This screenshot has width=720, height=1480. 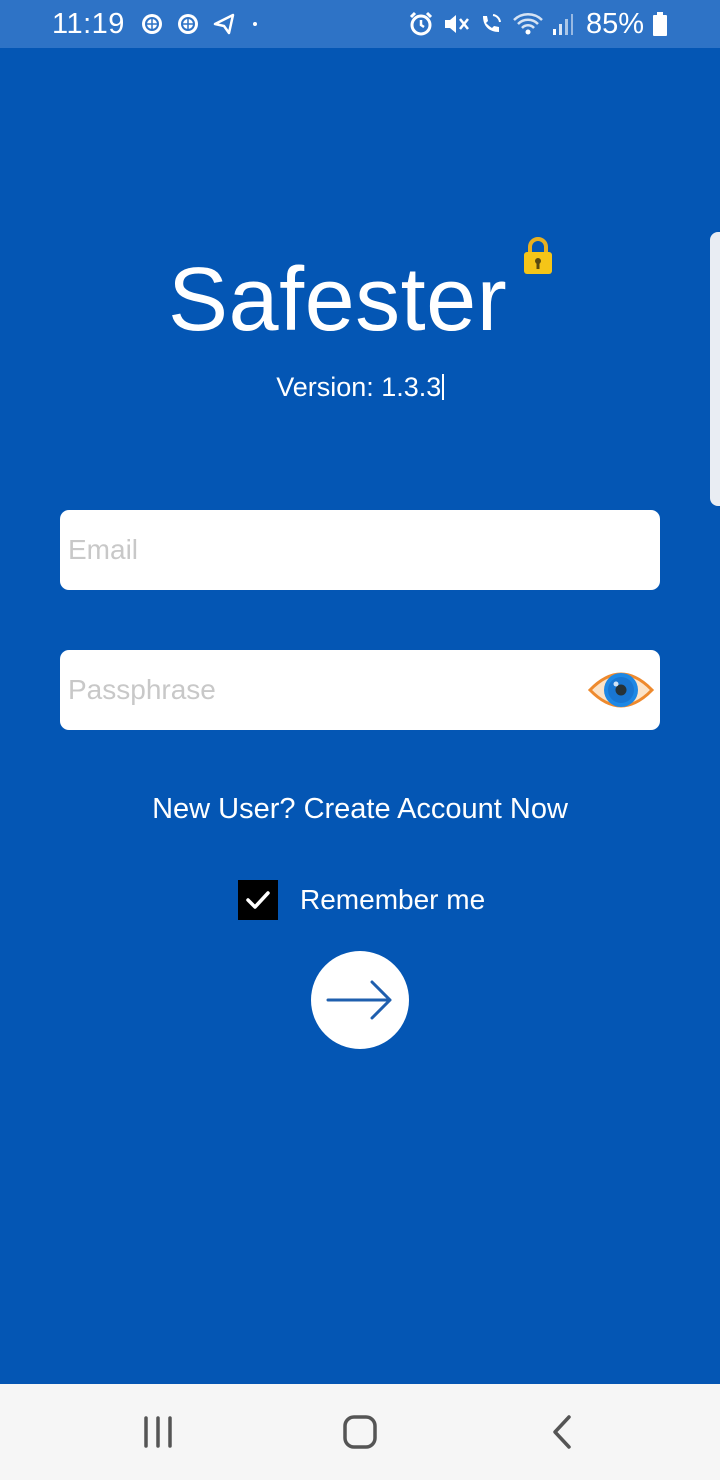 What do you see at coordinates (255, 24) in the screenshot?
I see `dot-icon` at bounding box center [255, 24].